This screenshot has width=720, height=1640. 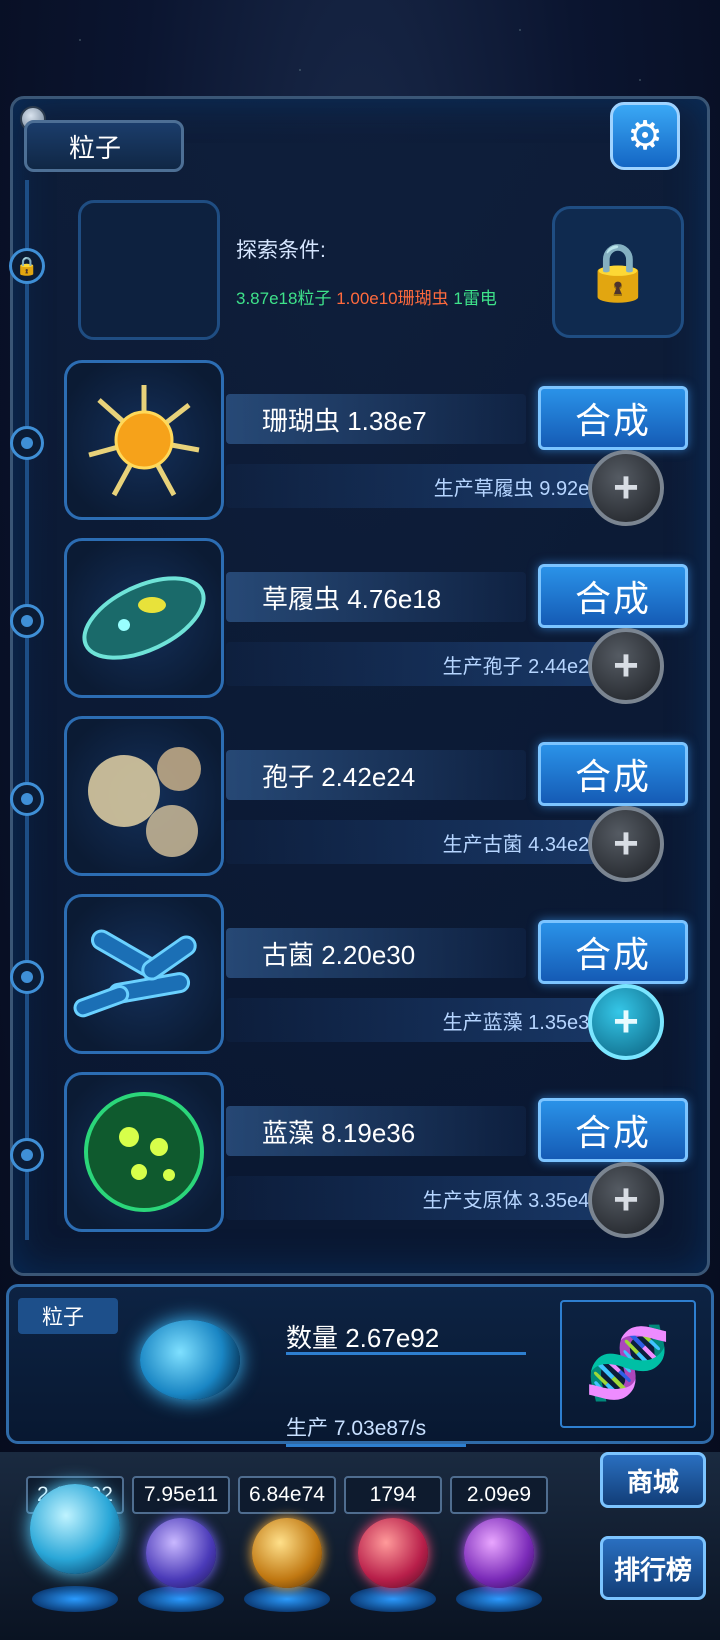 I want to click on cyanobacteria-image, so click(x=144, y=1152).